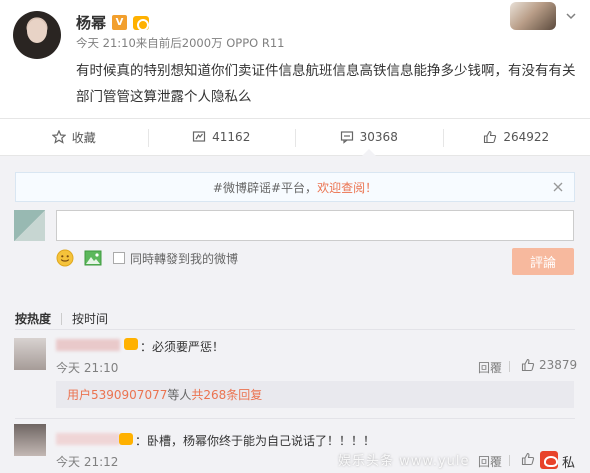  I want to click on emoji-icon, so click(65, 258).